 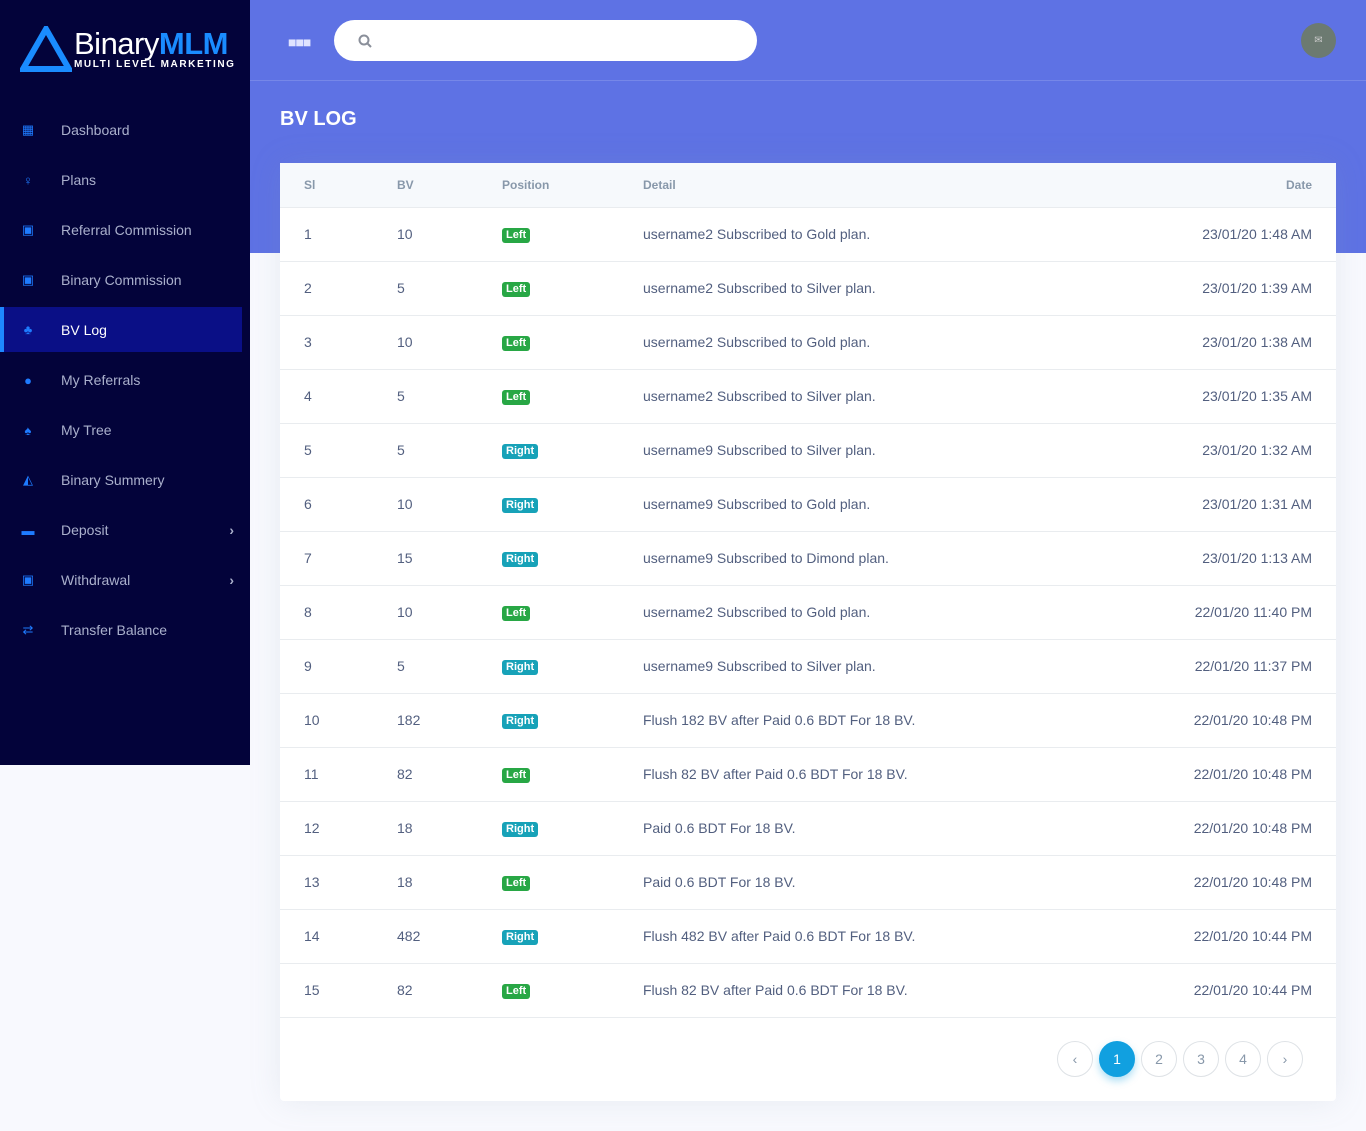 I want to click on sidebar-item-binary-summery: ◭ Binary Summery, so click(x=125, y=480).